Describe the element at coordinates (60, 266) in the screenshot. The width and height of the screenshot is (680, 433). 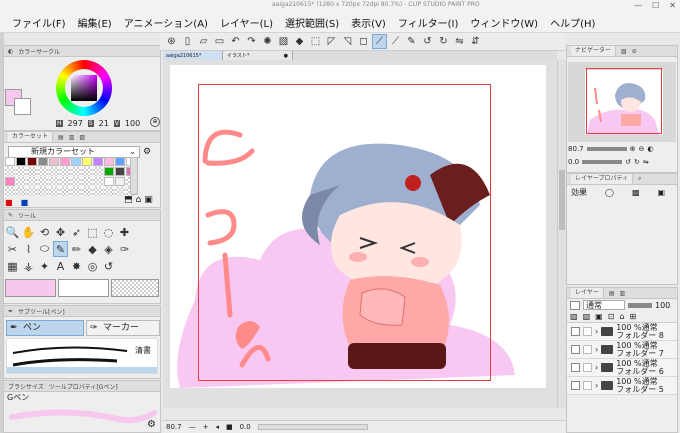
I see `text-icon: A` at that location.